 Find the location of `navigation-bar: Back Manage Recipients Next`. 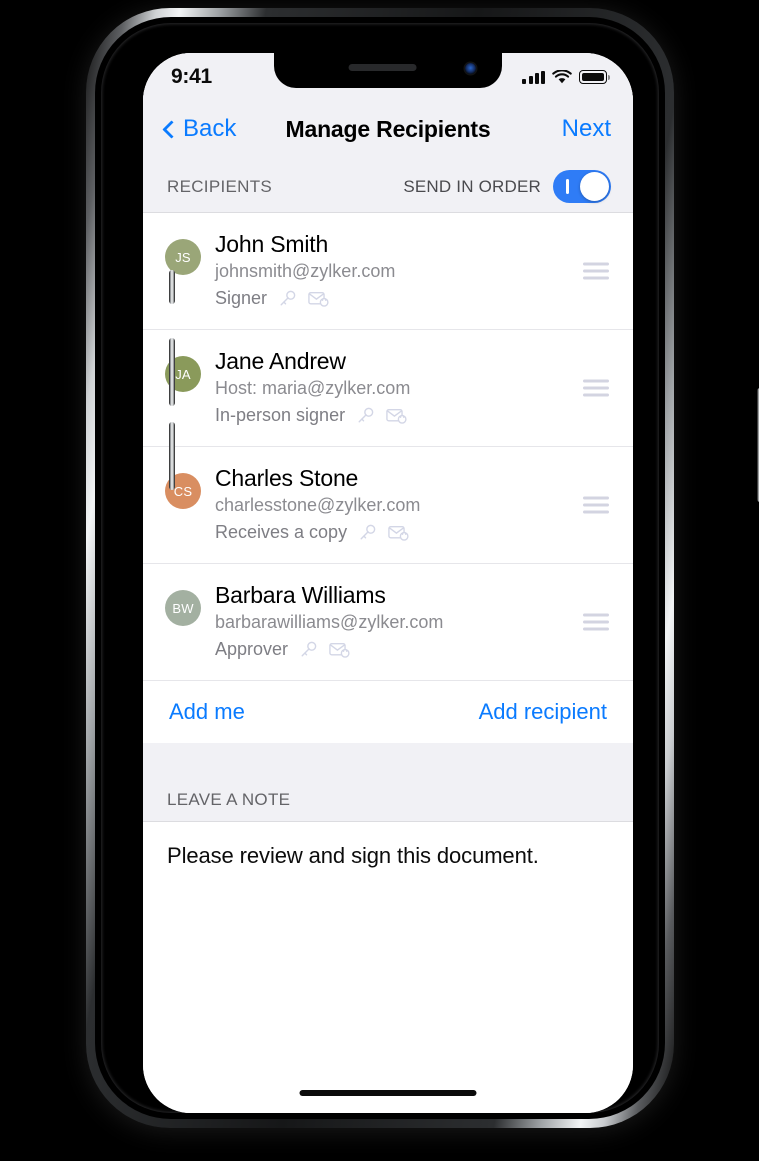

navigation-bar: Back Manage Recipients Next is located at coordinates (388, 129).